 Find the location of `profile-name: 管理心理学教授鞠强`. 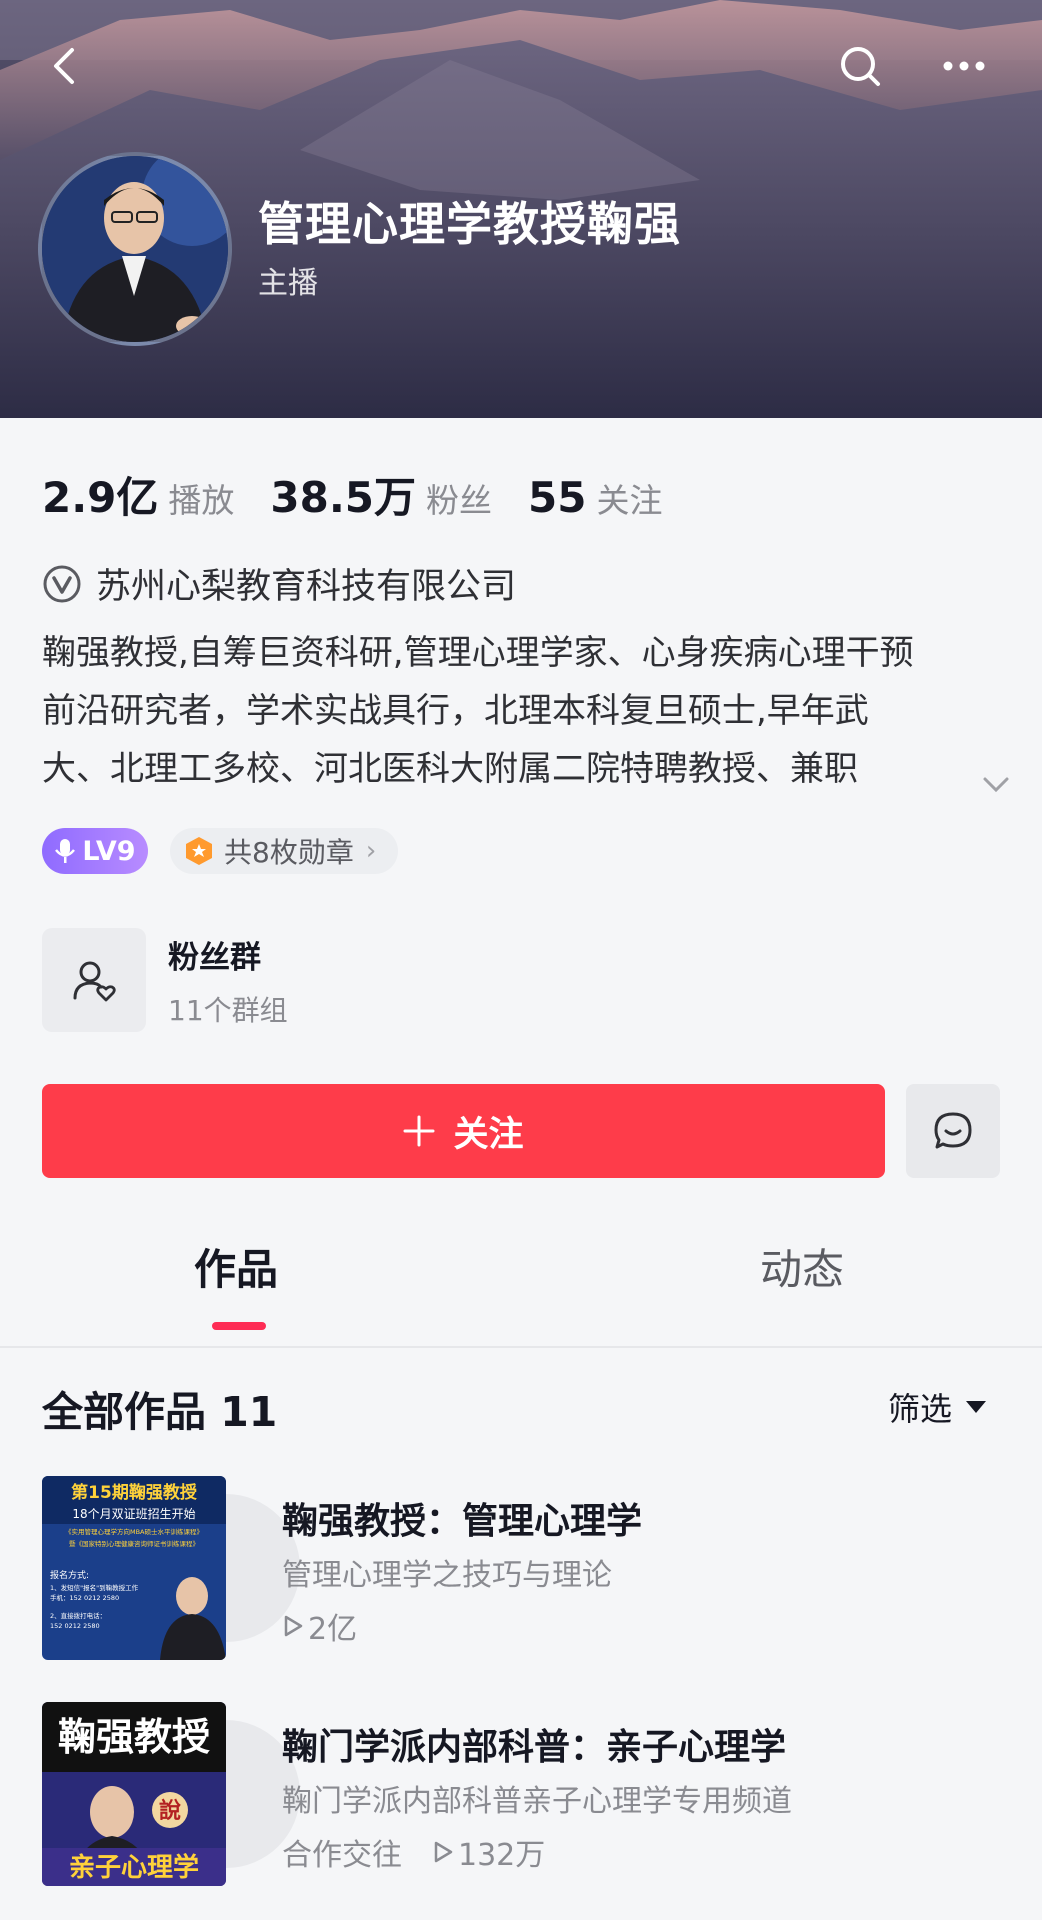

profile-name: 管理心理学教授鞠强 is located at coordinates (469, 224).